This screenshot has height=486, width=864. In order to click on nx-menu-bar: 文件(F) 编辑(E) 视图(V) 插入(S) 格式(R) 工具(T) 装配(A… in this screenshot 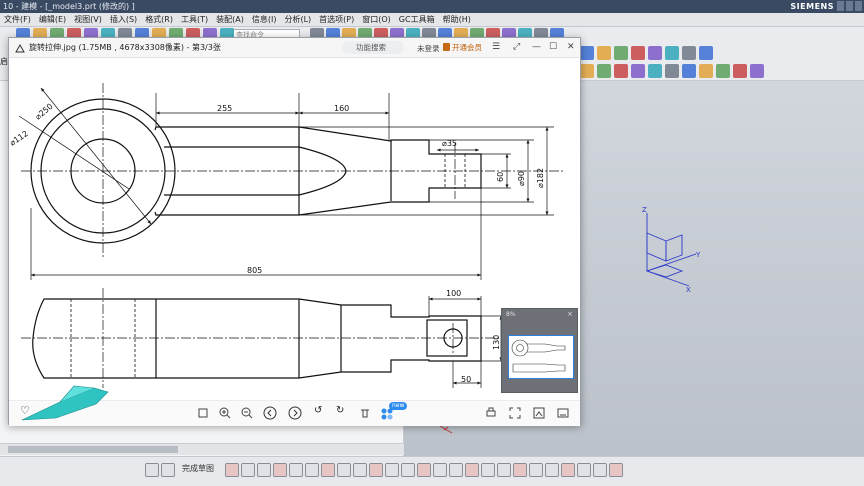, I will do `click(432, 20)`.